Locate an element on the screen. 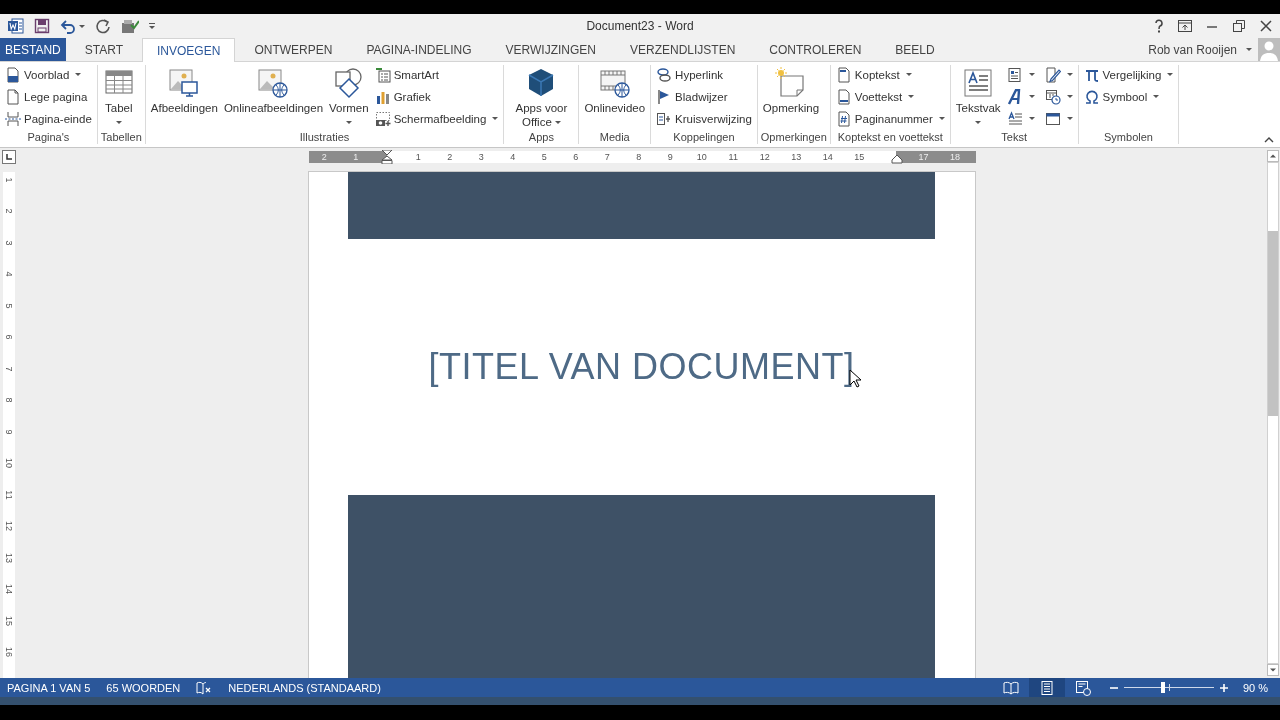  ribbon-tab: ONTWERPEN is located at coordinates (293, 49).